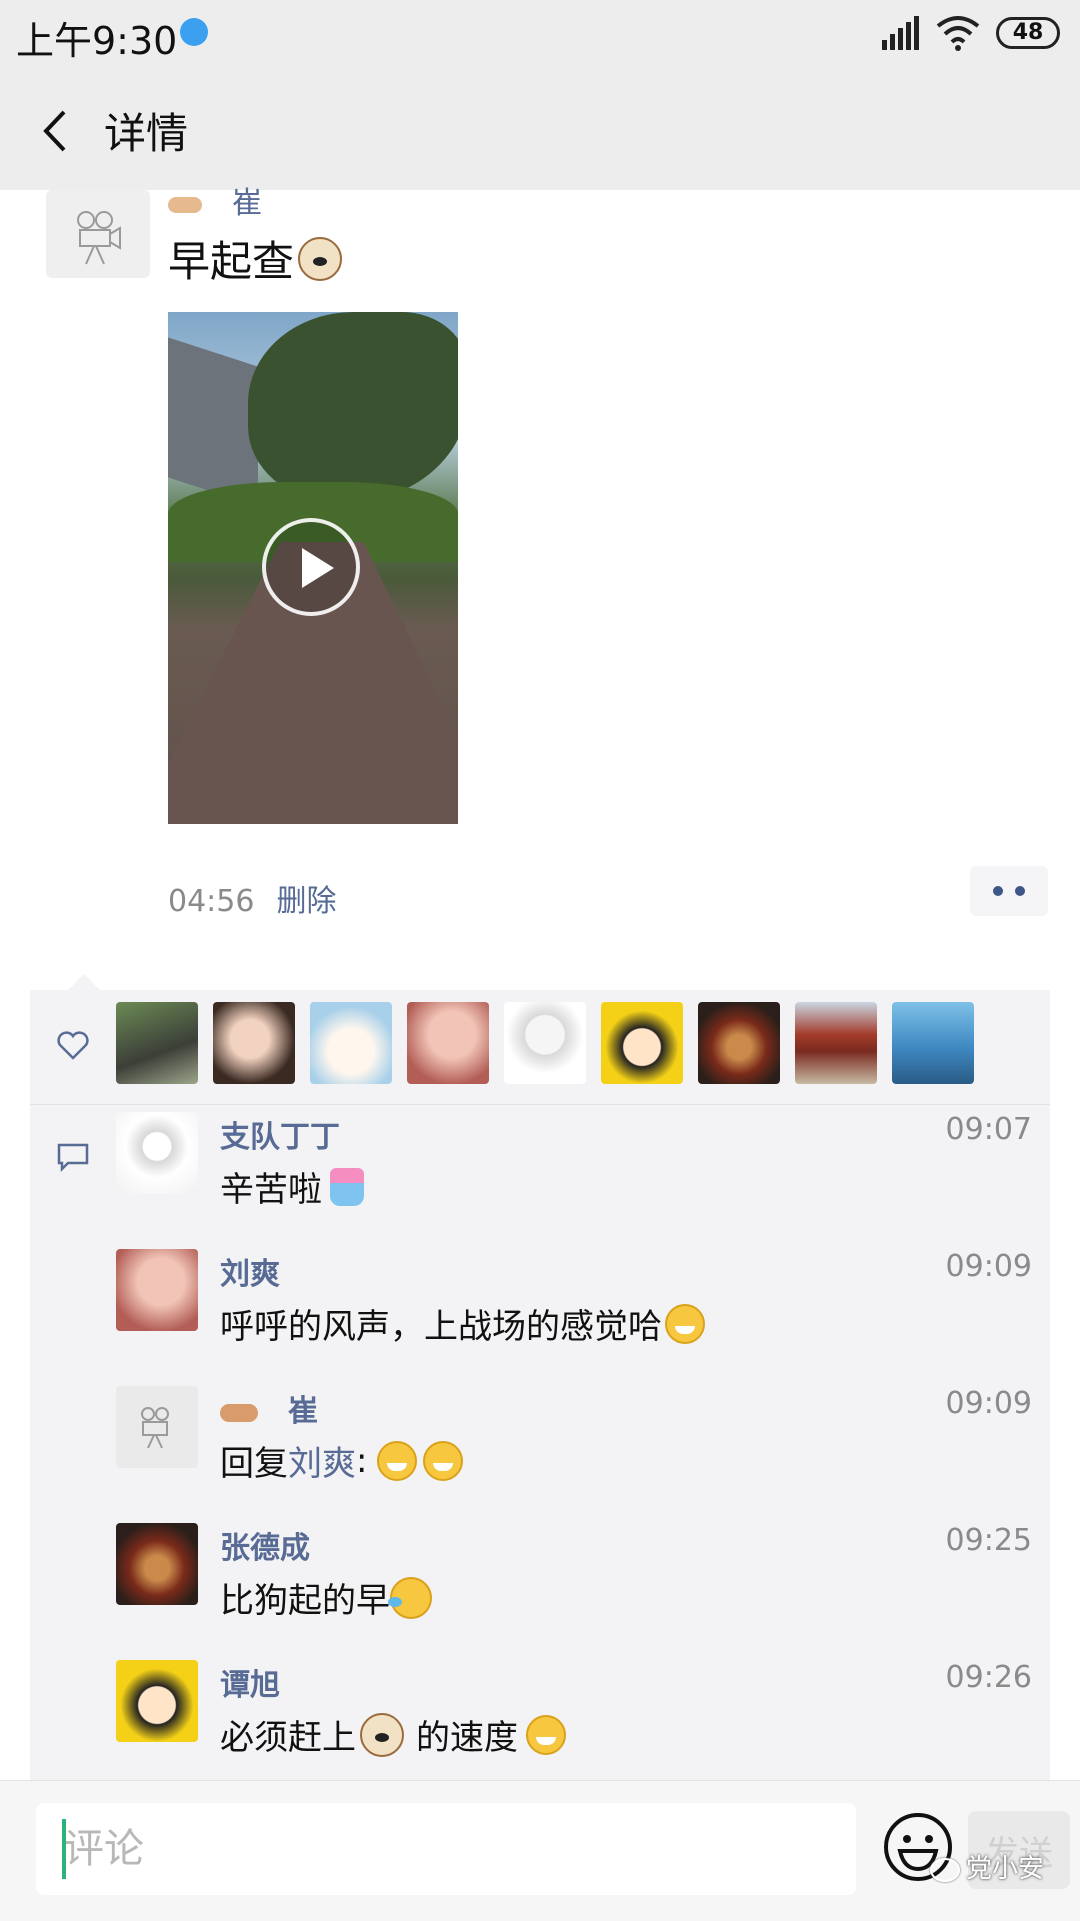 This screenshot has width=1080, height=1921. I want to click on comment-input, so click(446, 1849).